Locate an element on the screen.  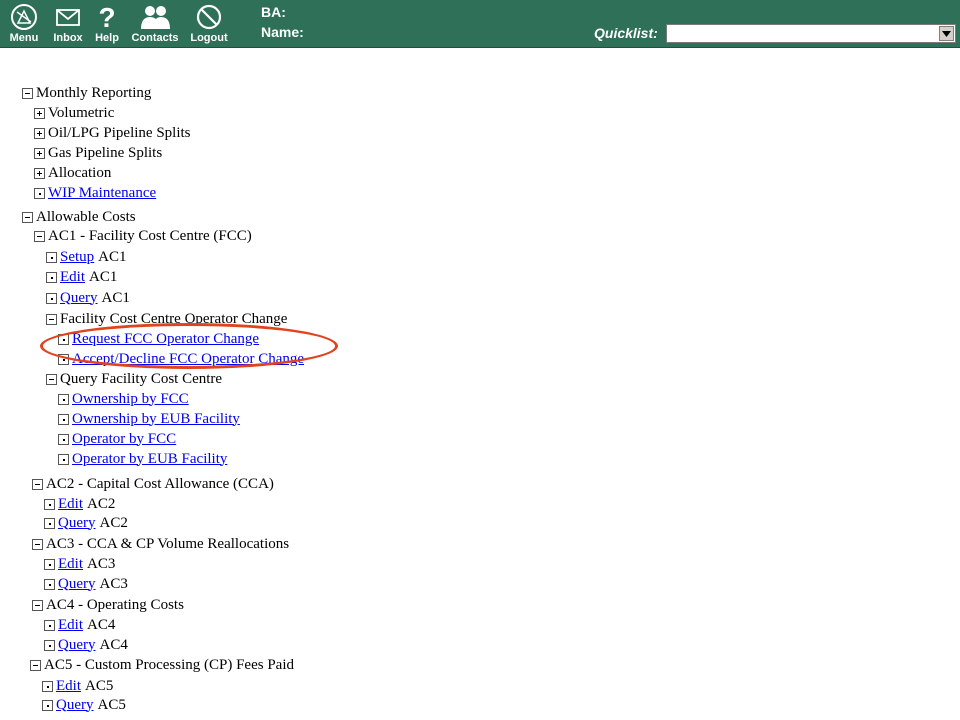
logout-label: Logout is located at coordinates (209, 38).